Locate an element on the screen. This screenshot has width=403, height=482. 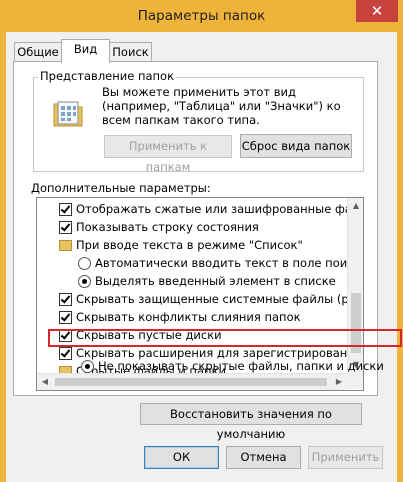
title-bar: Параметры папок ✕ is located at coordinates (201, 16).